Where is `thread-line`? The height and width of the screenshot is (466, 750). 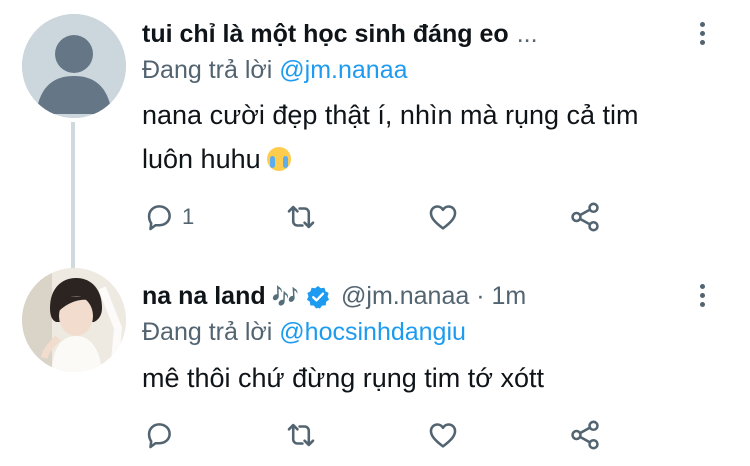
thread-line is located at coordinates (73, 195).